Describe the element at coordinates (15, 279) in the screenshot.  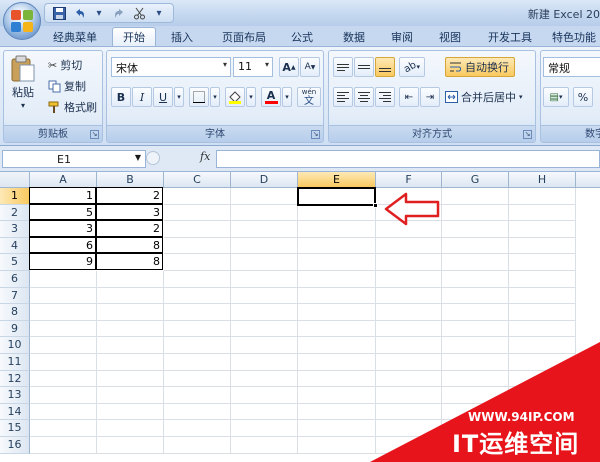
I see `row-header-6: 6` at that location.